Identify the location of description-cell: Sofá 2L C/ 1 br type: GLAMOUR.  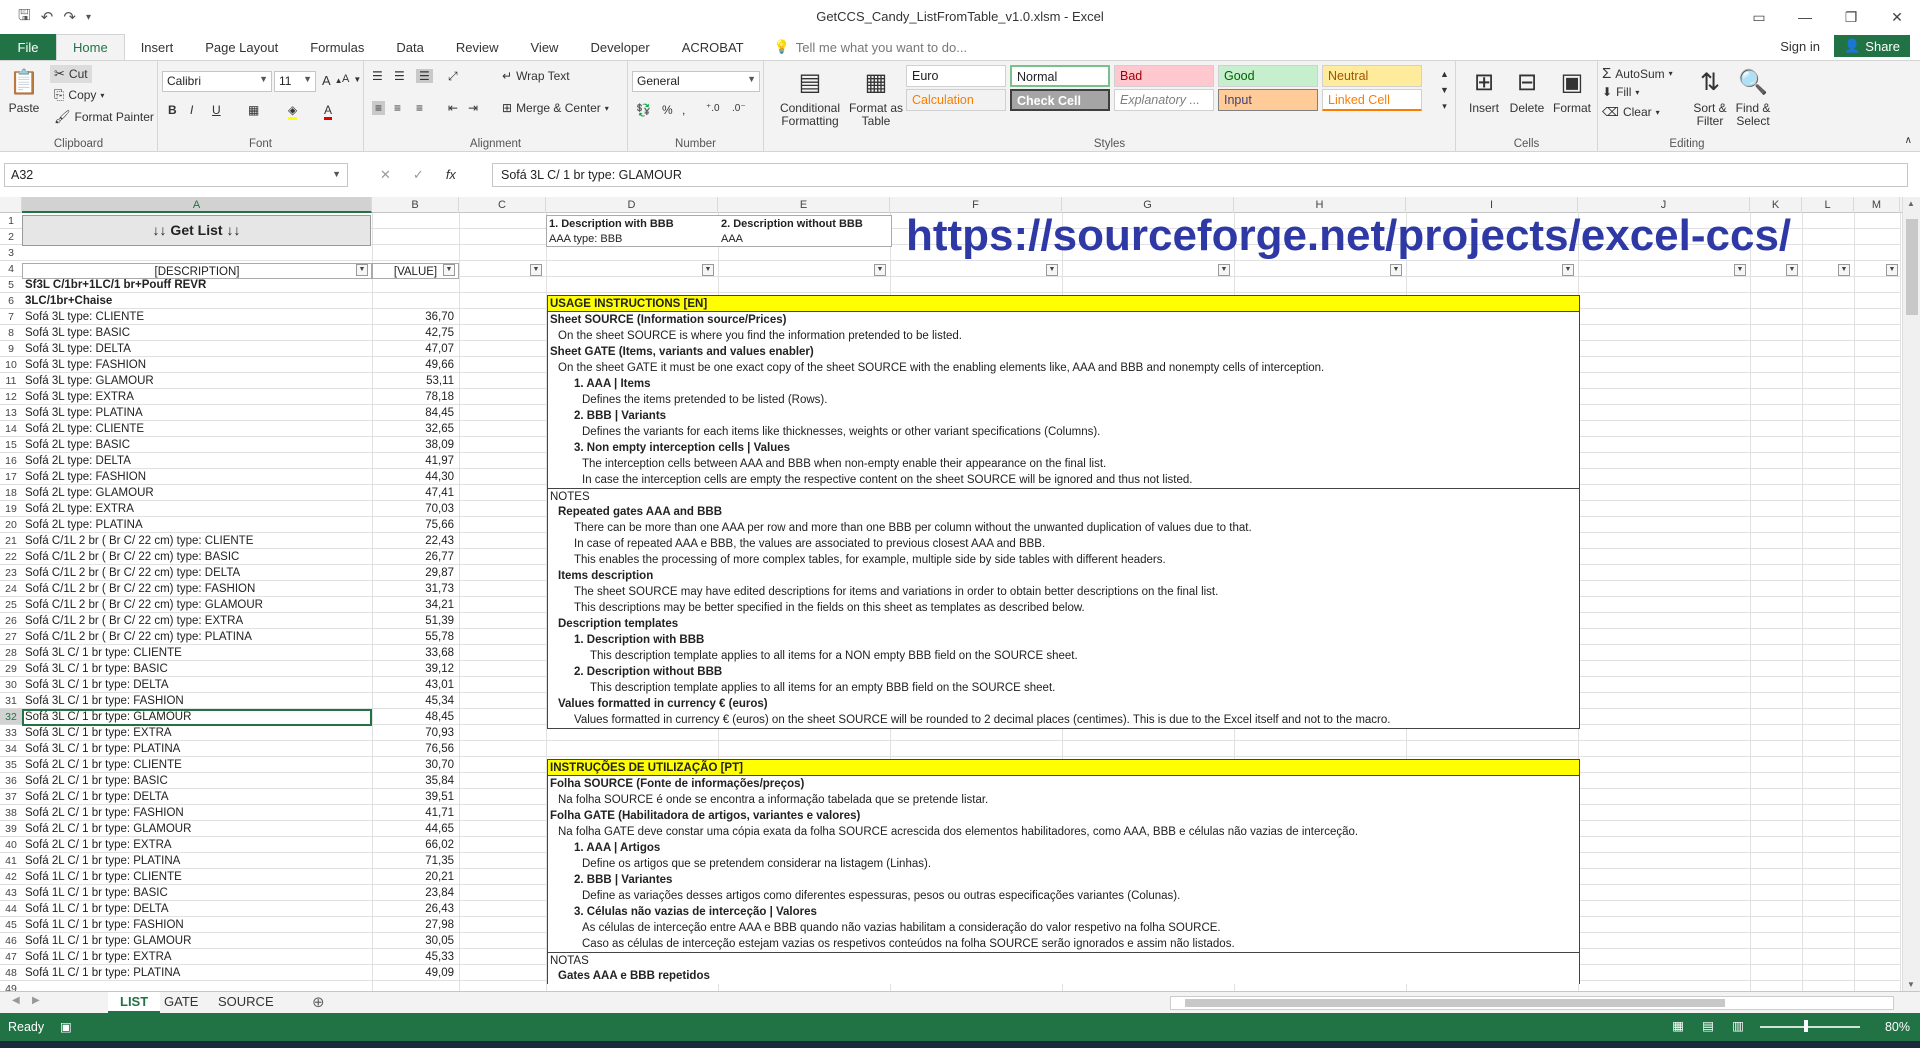
(197, 829).